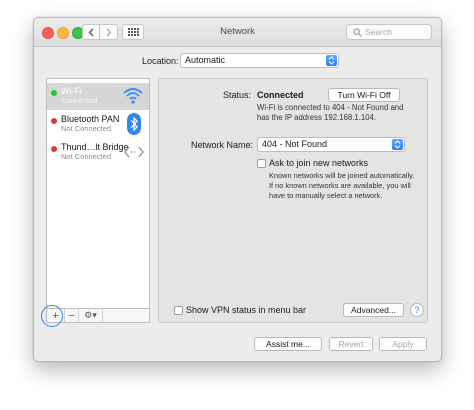 This screenshot has width=474, height=410. Describe the element at coordinates (133, 96) in the screenshot. I see `wifi-icon` at that location.